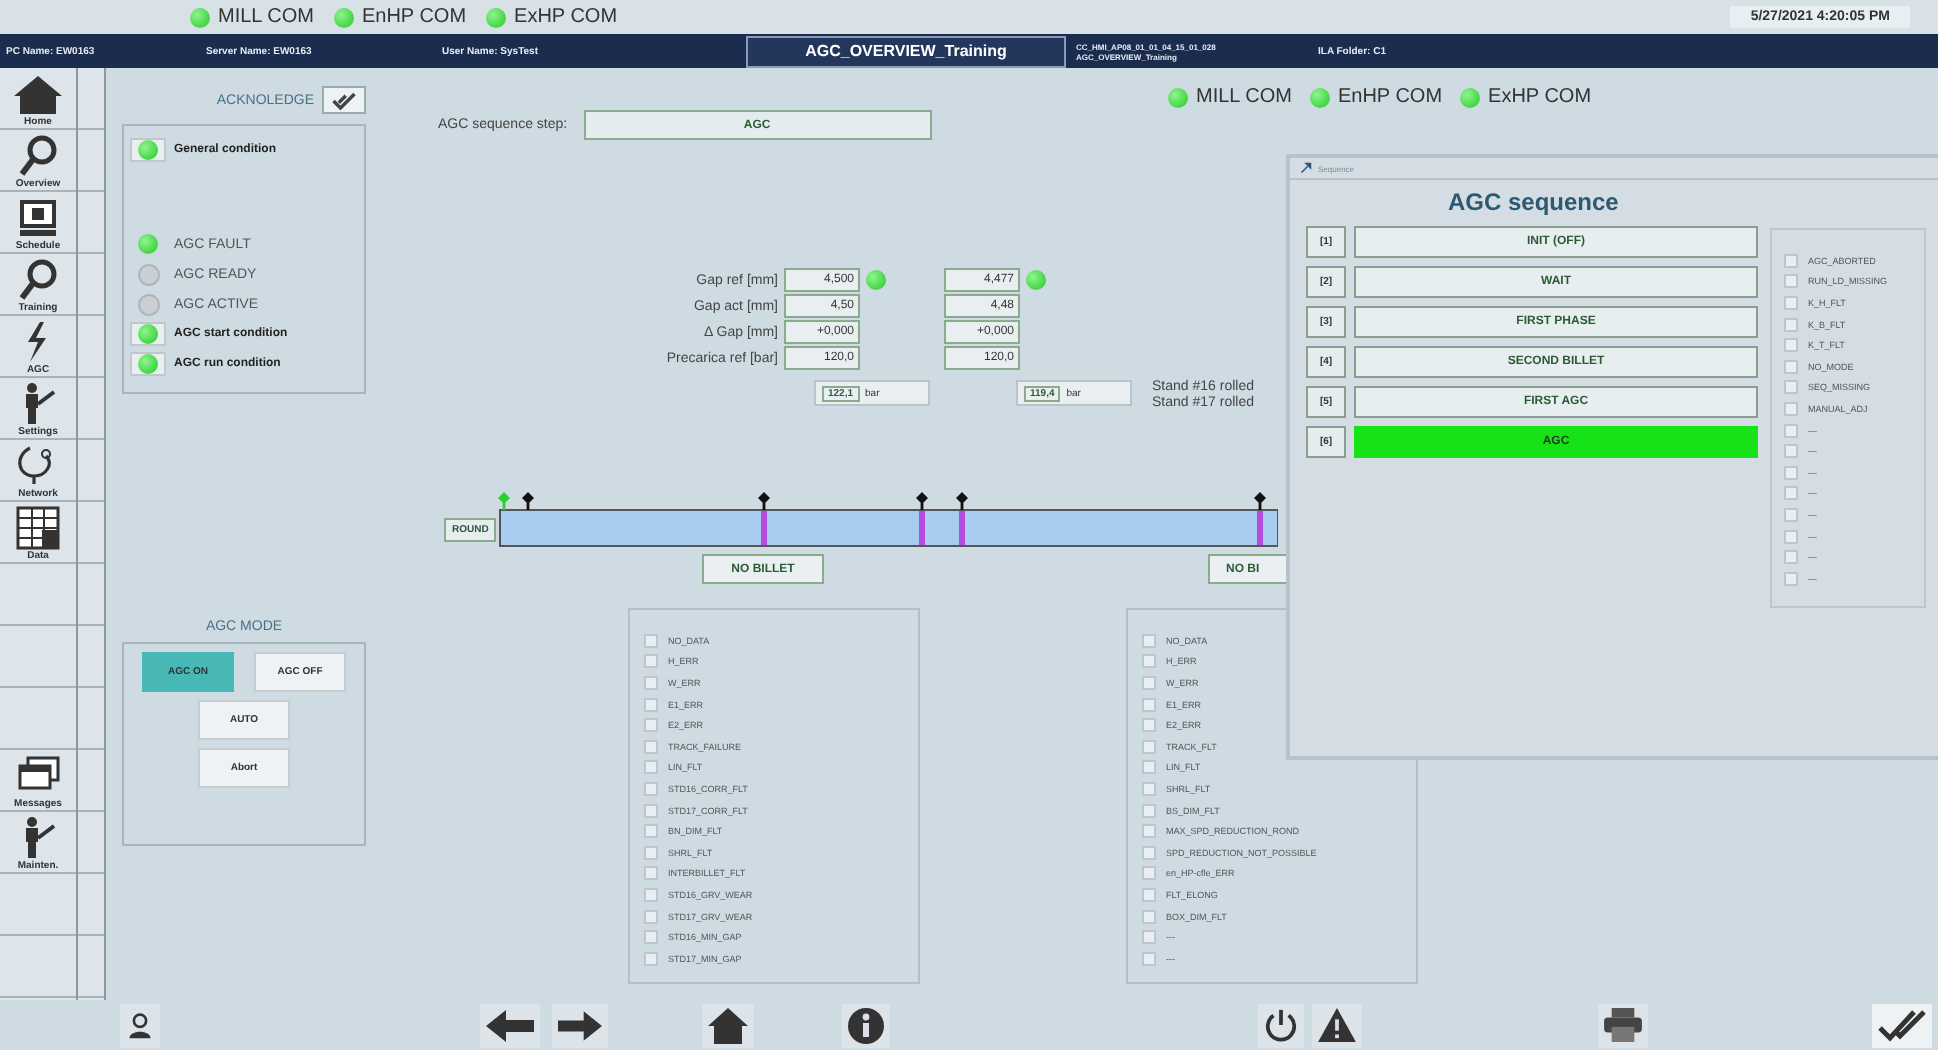 The height and width of the screenshot is (1050, 1938). Describe the element at coordinates (1902, 1025) in the screenshot. I see `double-check-icon` at that location.